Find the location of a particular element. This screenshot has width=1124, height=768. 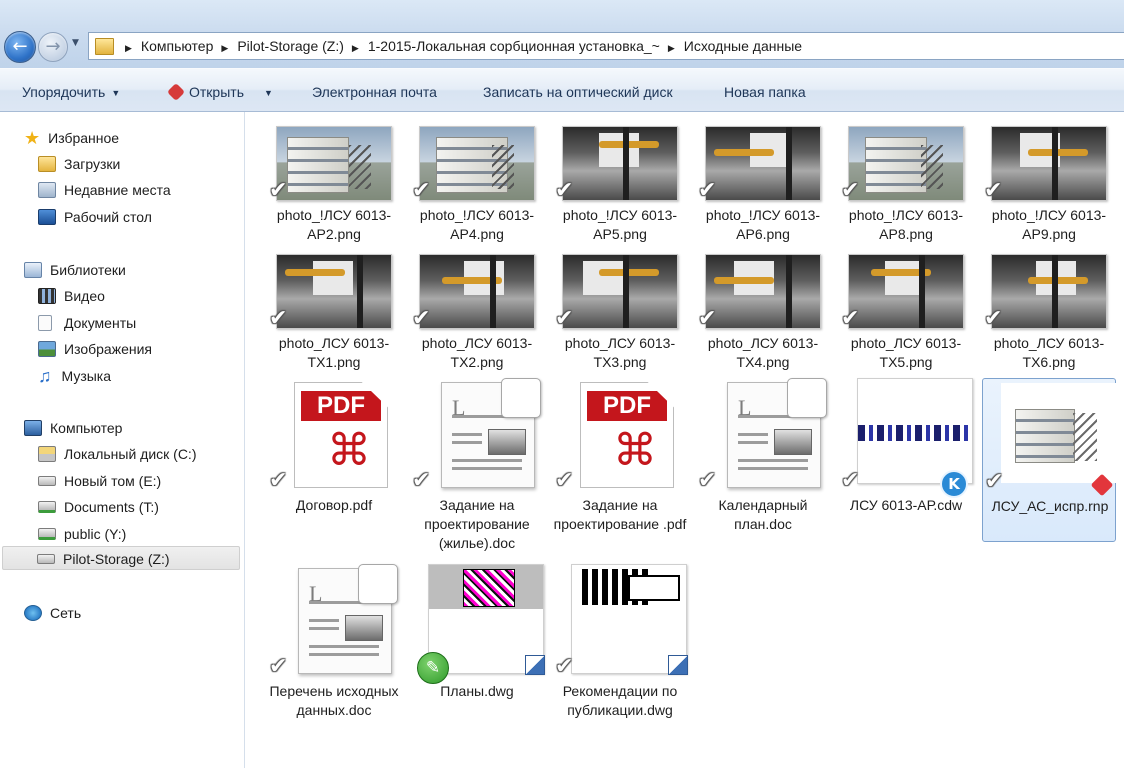

file-name: Договор.pdf is located at coordinates (334, 505).